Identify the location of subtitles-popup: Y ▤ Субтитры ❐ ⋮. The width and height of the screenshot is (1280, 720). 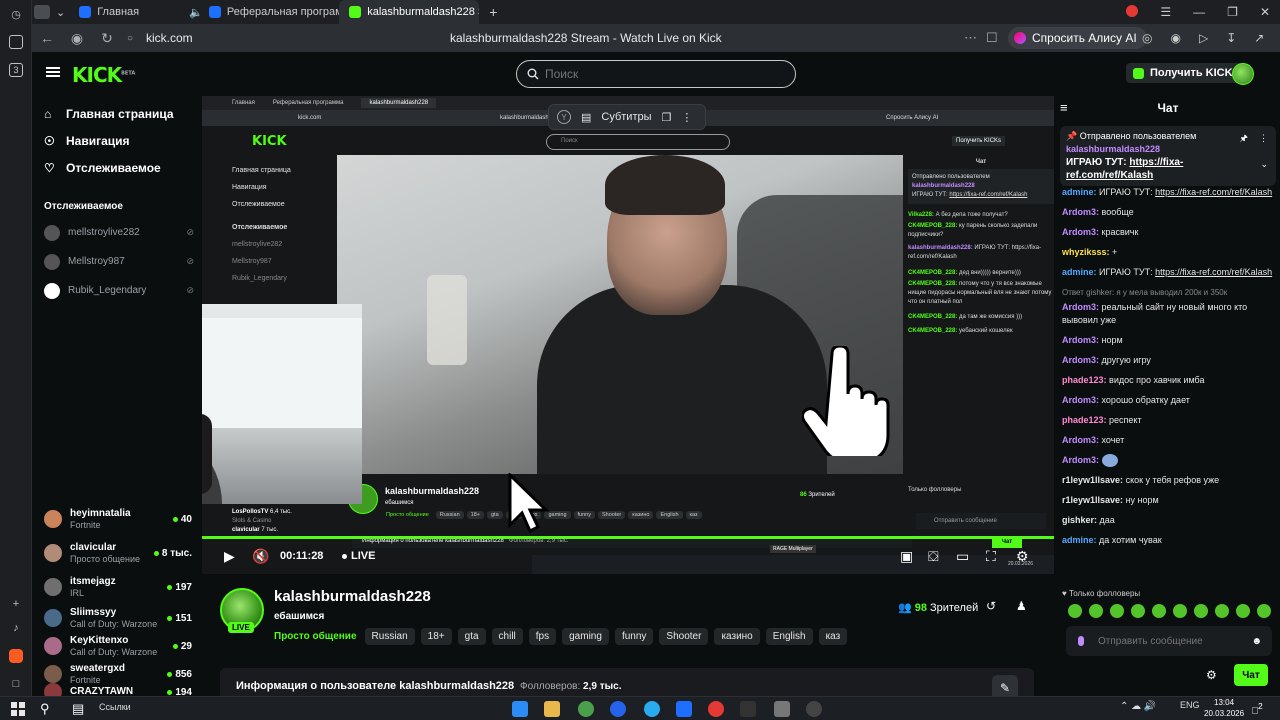
(627, 117).